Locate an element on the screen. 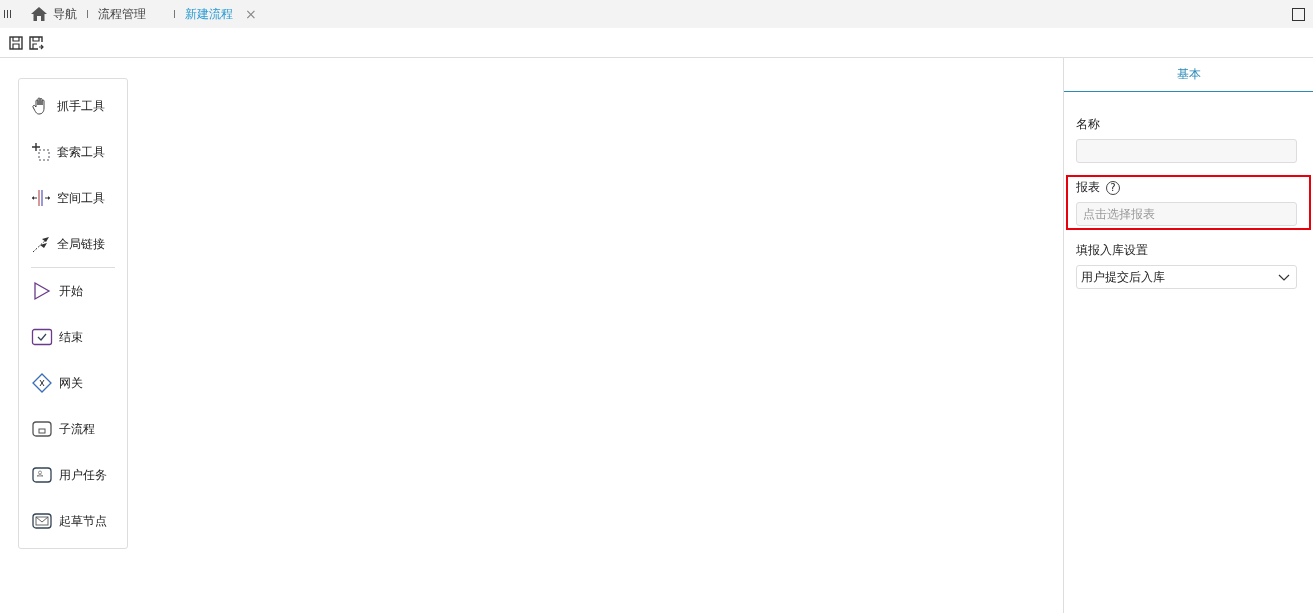  element-item: 起草节点 is located at coordinates (73, 521).